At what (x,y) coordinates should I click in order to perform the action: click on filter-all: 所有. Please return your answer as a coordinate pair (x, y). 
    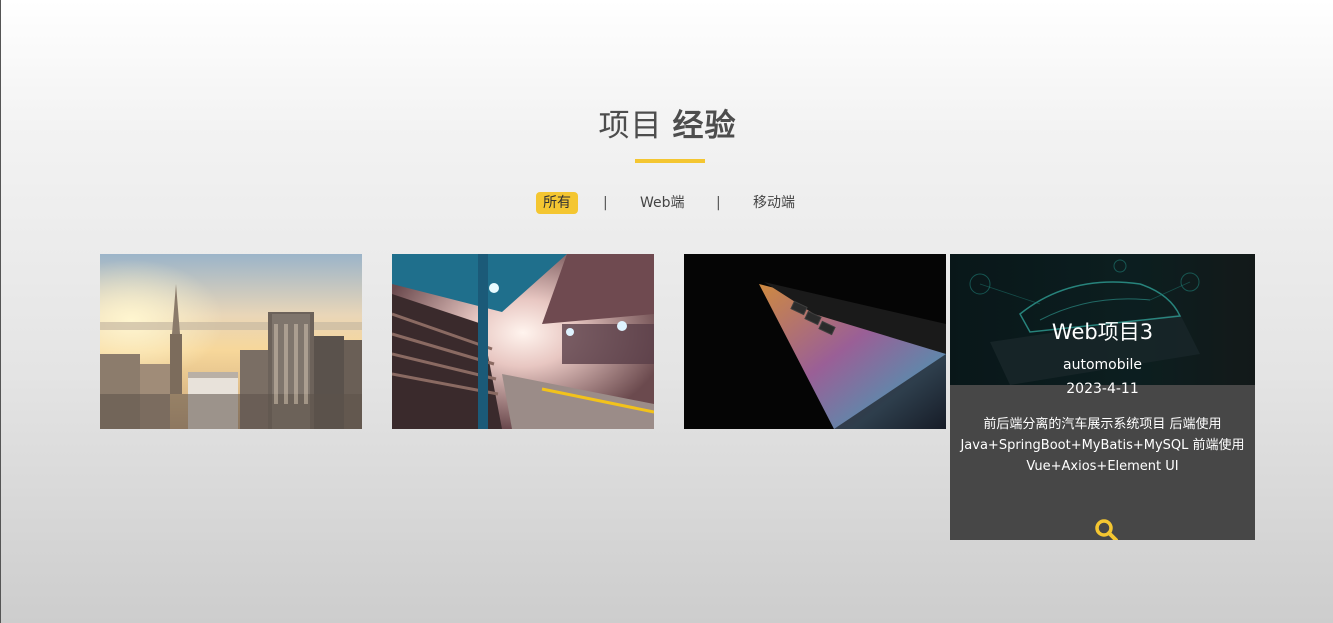
    Looking at the image, I should click on (557, 203).